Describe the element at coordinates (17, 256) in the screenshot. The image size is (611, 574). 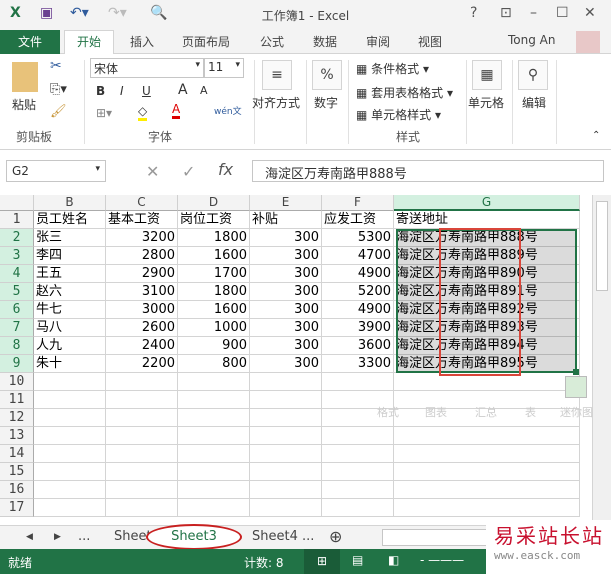
I see `row-header-3: 3` at that location.